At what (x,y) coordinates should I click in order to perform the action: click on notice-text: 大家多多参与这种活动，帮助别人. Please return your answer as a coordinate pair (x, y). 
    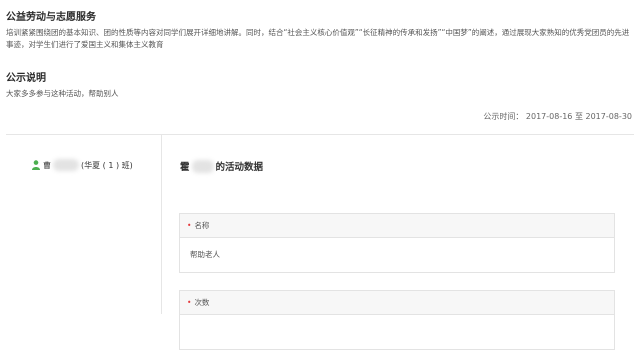
    Looking at the image, I should click on (62, 93).